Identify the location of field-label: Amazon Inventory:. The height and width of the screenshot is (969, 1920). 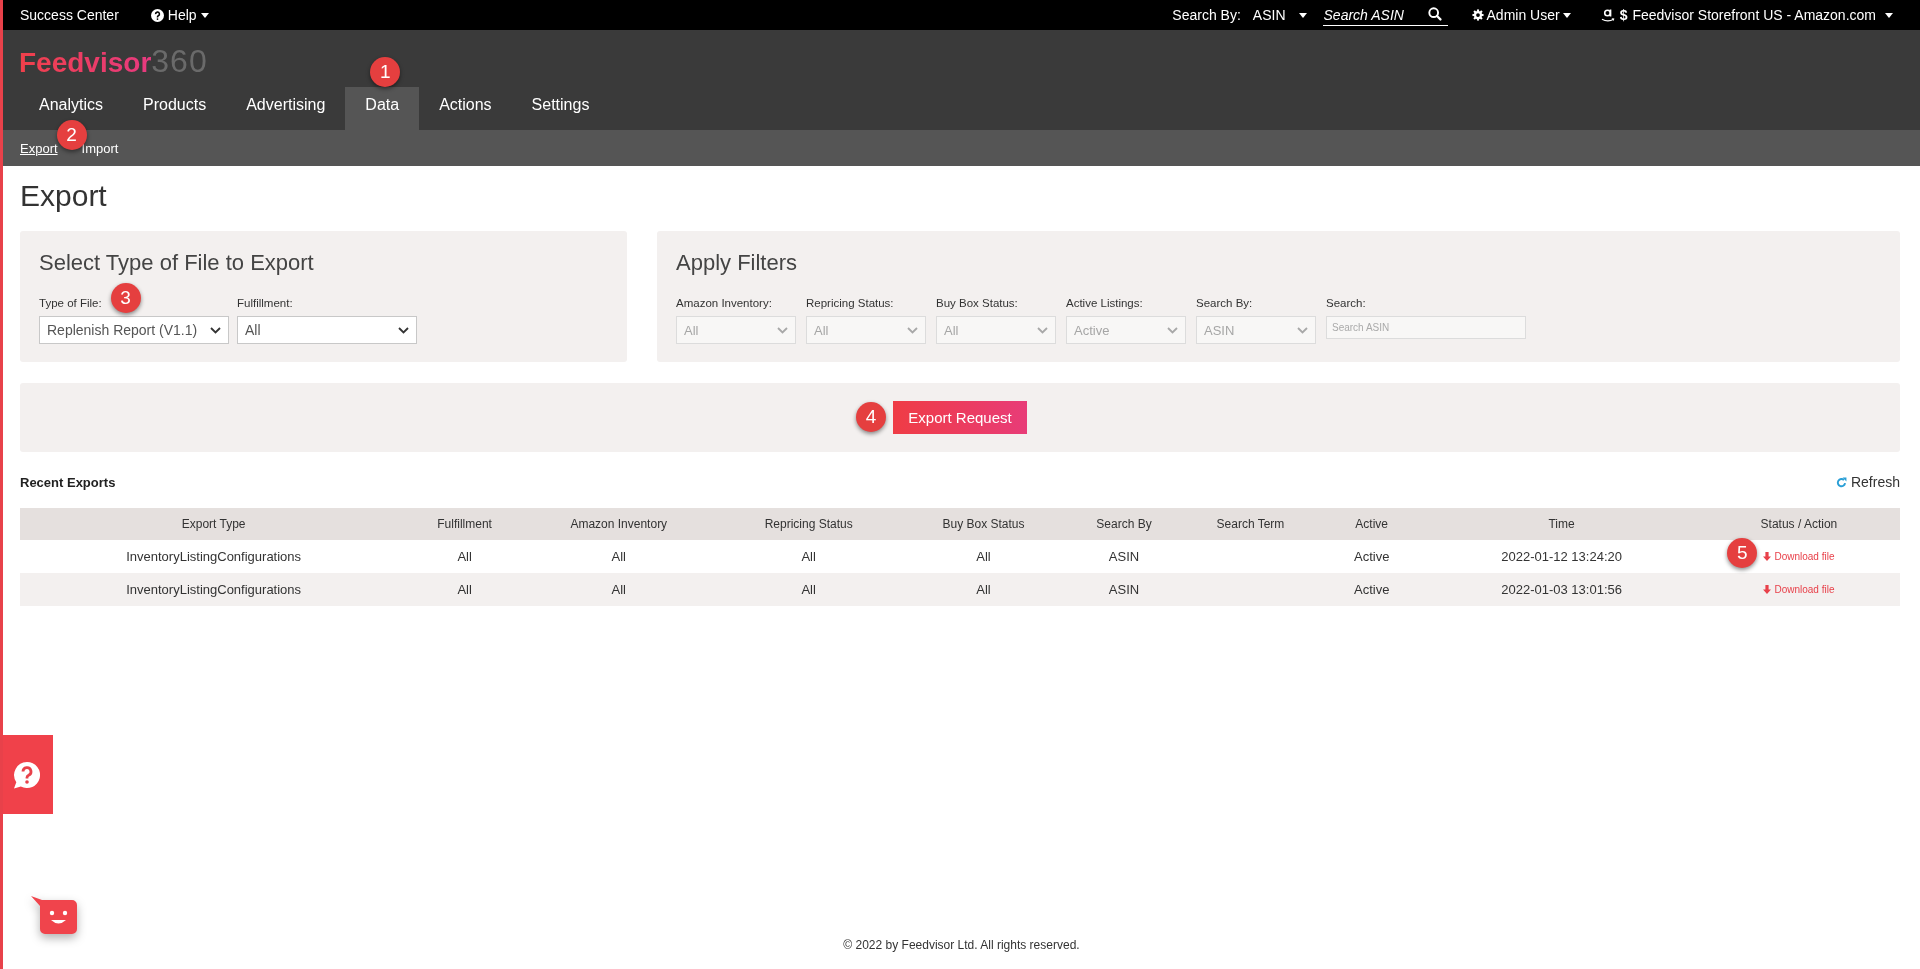
(724, 303).